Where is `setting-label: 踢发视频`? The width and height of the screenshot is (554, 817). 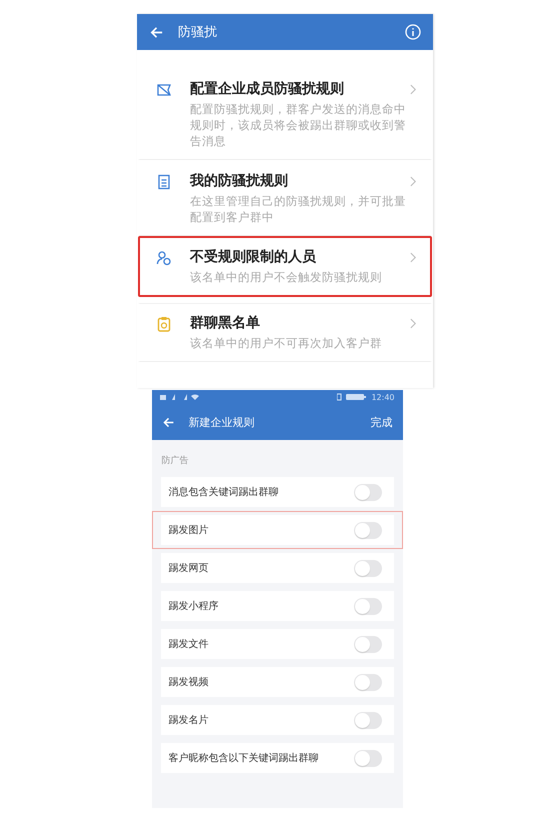 setting-label: 踢发视频 is located at coordinates (189, 682).